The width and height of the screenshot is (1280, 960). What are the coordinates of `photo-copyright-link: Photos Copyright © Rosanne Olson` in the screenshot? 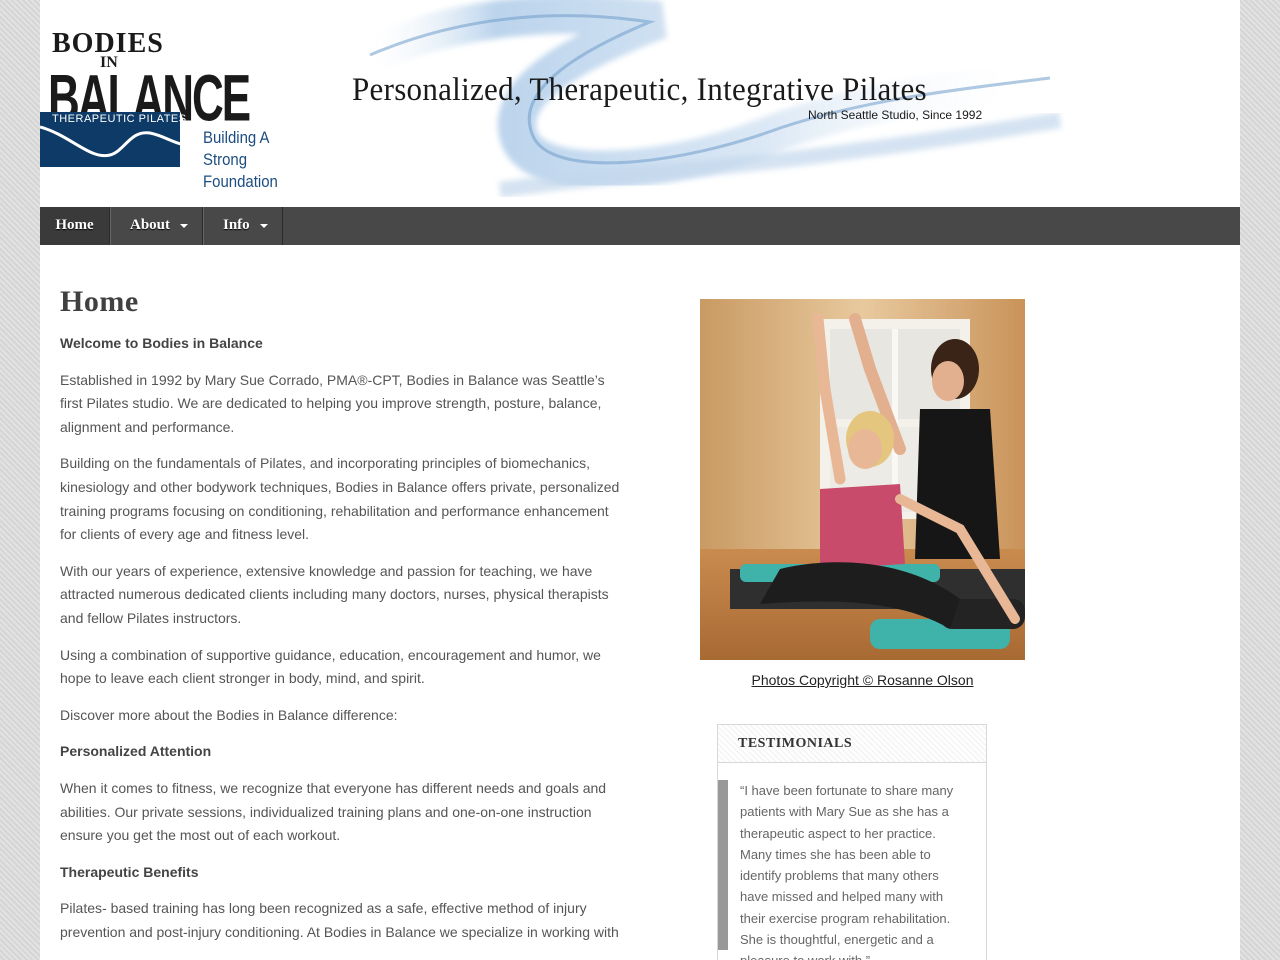 It's located at (862, 680).